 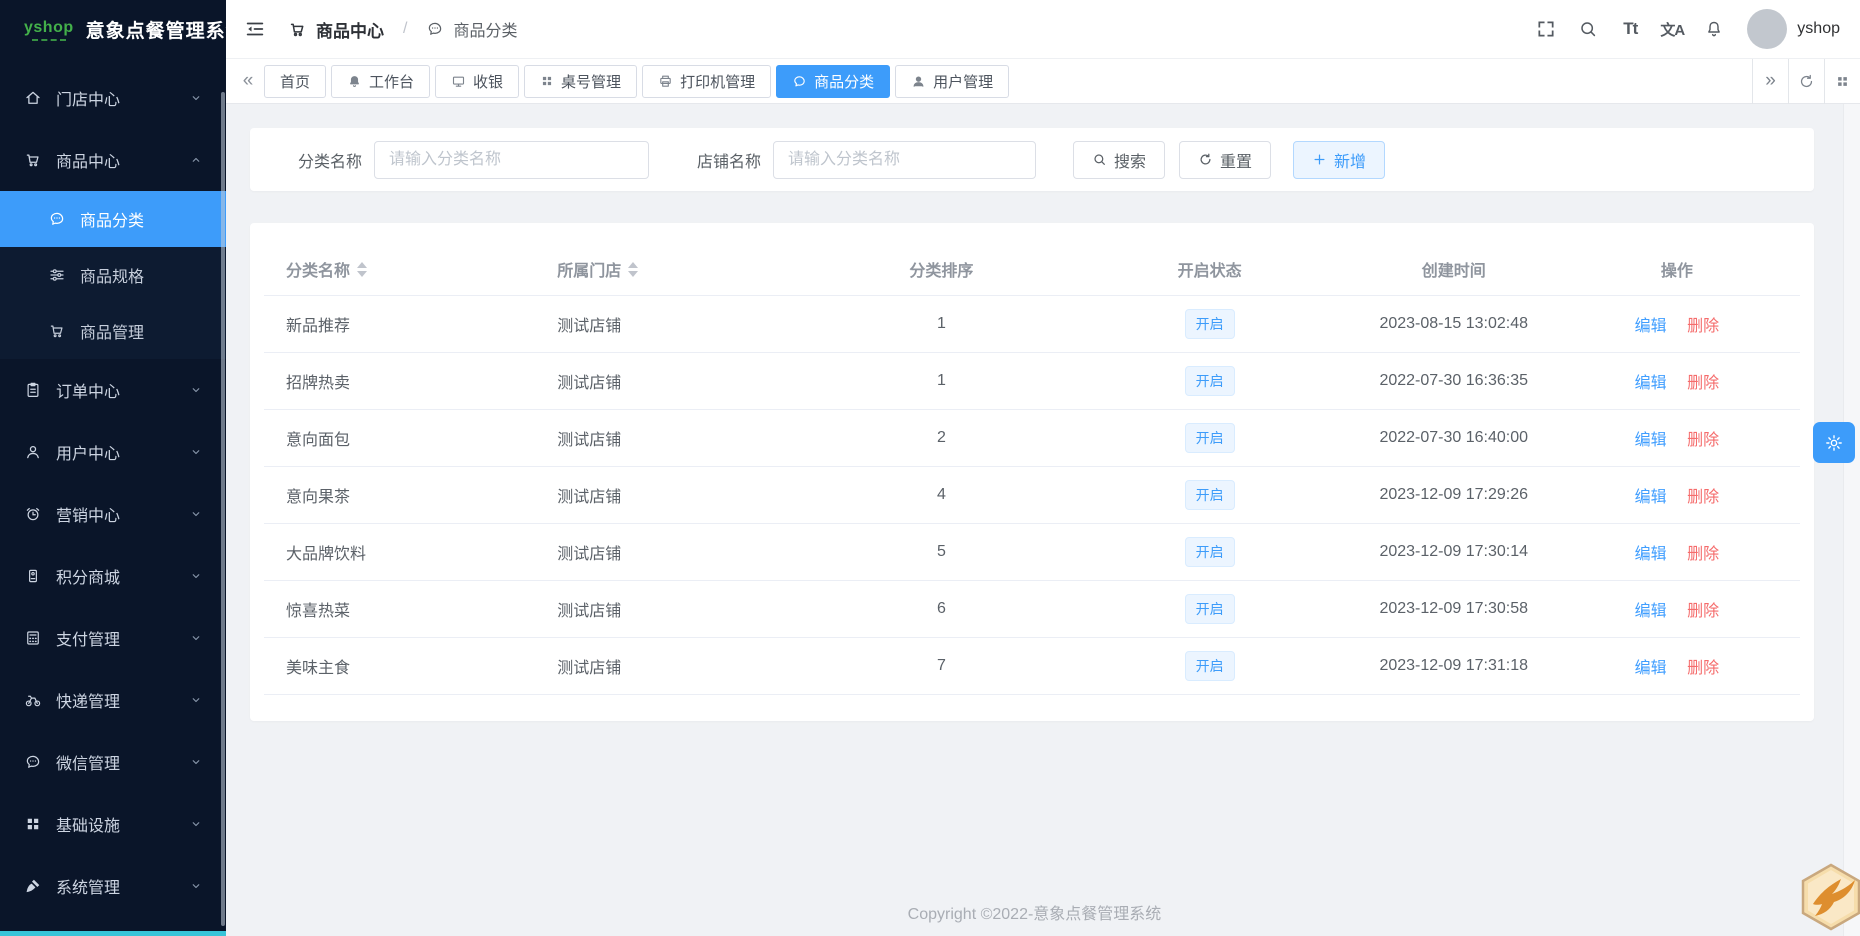 What do you see at coordinates (952, 81) in the screenshot?
I see `tab-user-manage: 用户管理` at bounding box center [952, 81].